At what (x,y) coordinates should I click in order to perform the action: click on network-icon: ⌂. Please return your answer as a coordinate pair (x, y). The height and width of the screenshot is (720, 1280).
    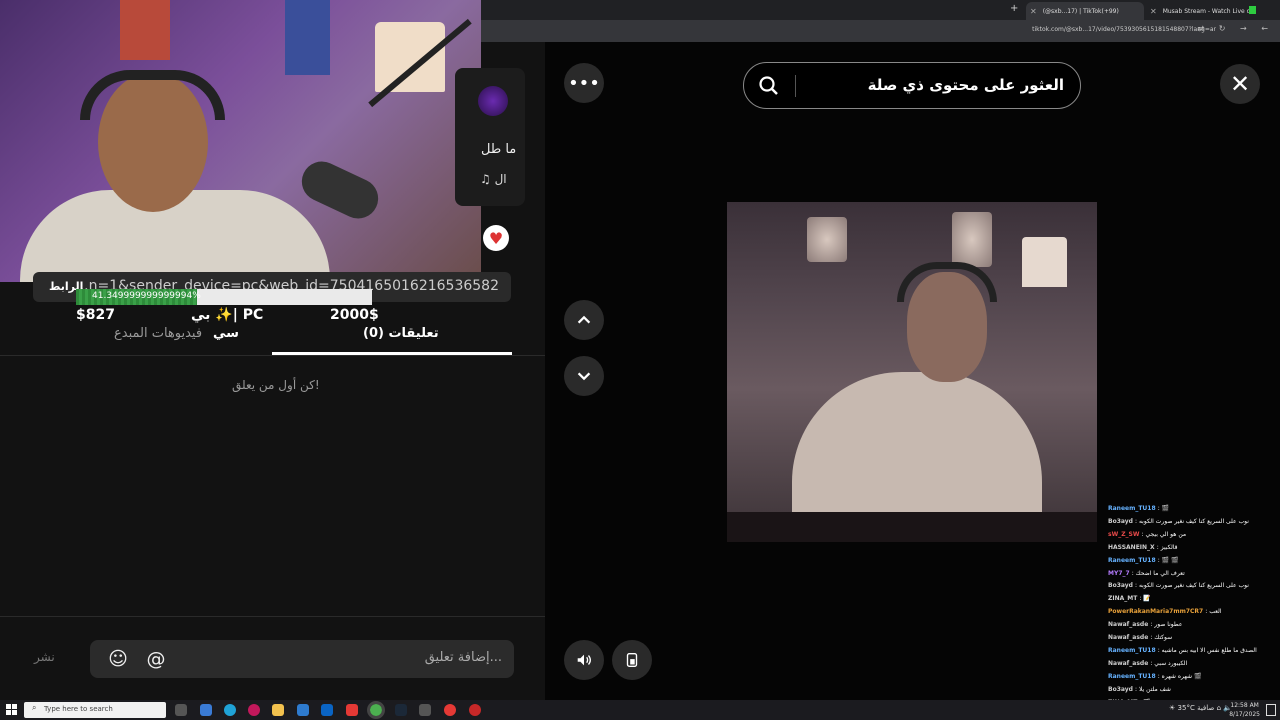
    Looking at the image, I should click on (1219, 708).